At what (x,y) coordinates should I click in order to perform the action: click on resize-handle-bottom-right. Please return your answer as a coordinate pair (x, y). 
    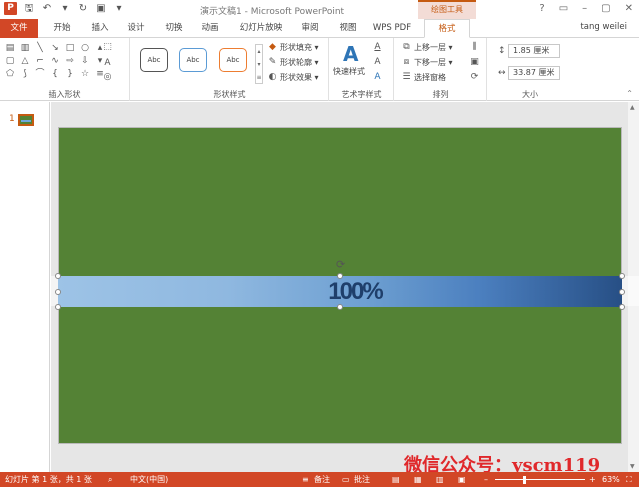
    Looking at the image, I should click on (622, 307).